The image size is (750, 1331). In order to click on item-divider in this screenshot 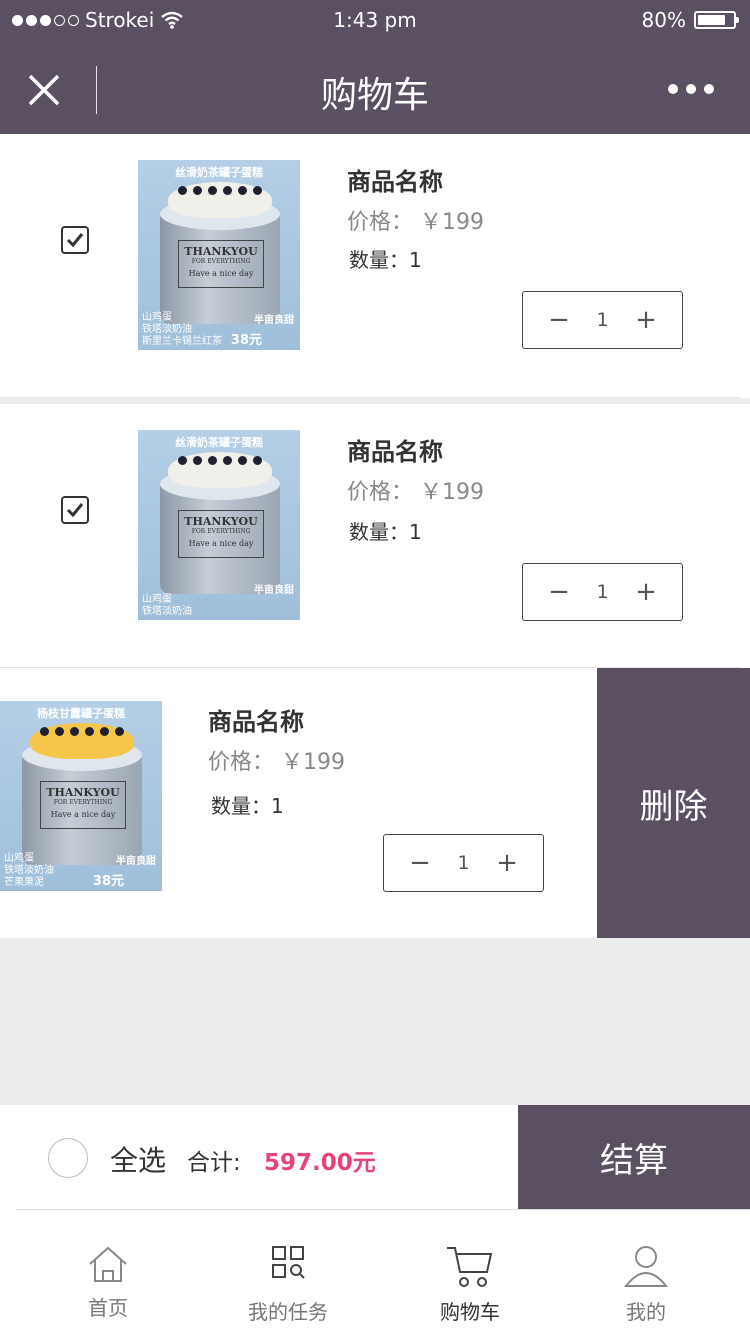, I will do `click(370, 397)`.